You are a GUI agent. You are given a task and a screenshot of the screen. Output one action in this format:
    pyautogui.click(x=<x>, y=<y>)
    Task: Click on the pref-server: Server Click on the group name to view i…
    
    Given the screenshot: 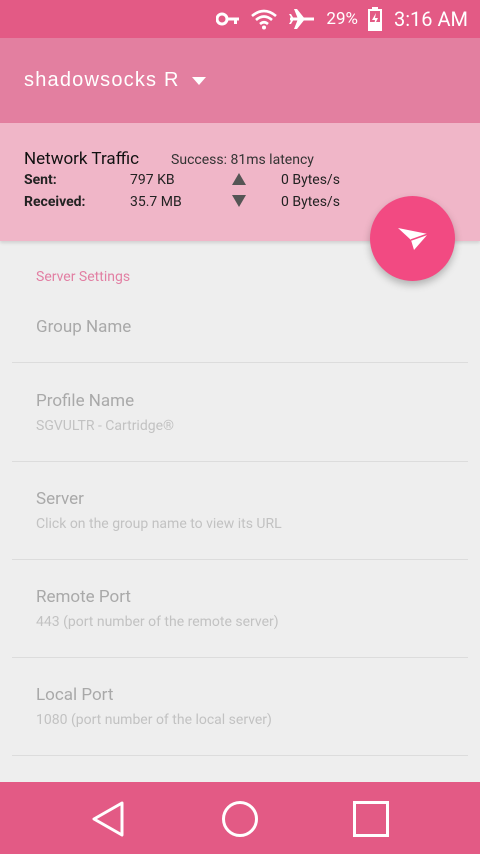 What is the action you would take?
    pyautogui.click(x=240, y=511)
    